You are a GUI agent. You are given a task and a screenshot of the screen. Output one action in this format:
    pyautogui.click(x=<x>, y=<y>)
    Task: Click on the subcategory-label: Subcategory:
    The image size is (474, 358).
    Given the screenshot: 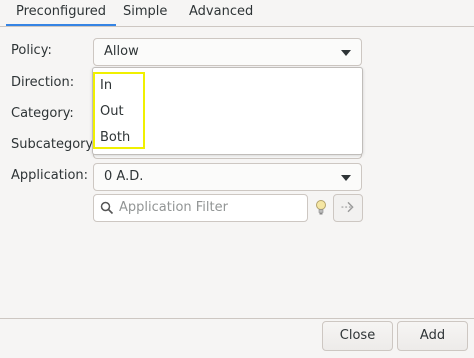 What is the action you would take?
    pyautogui.click(x=54, y=144)
    